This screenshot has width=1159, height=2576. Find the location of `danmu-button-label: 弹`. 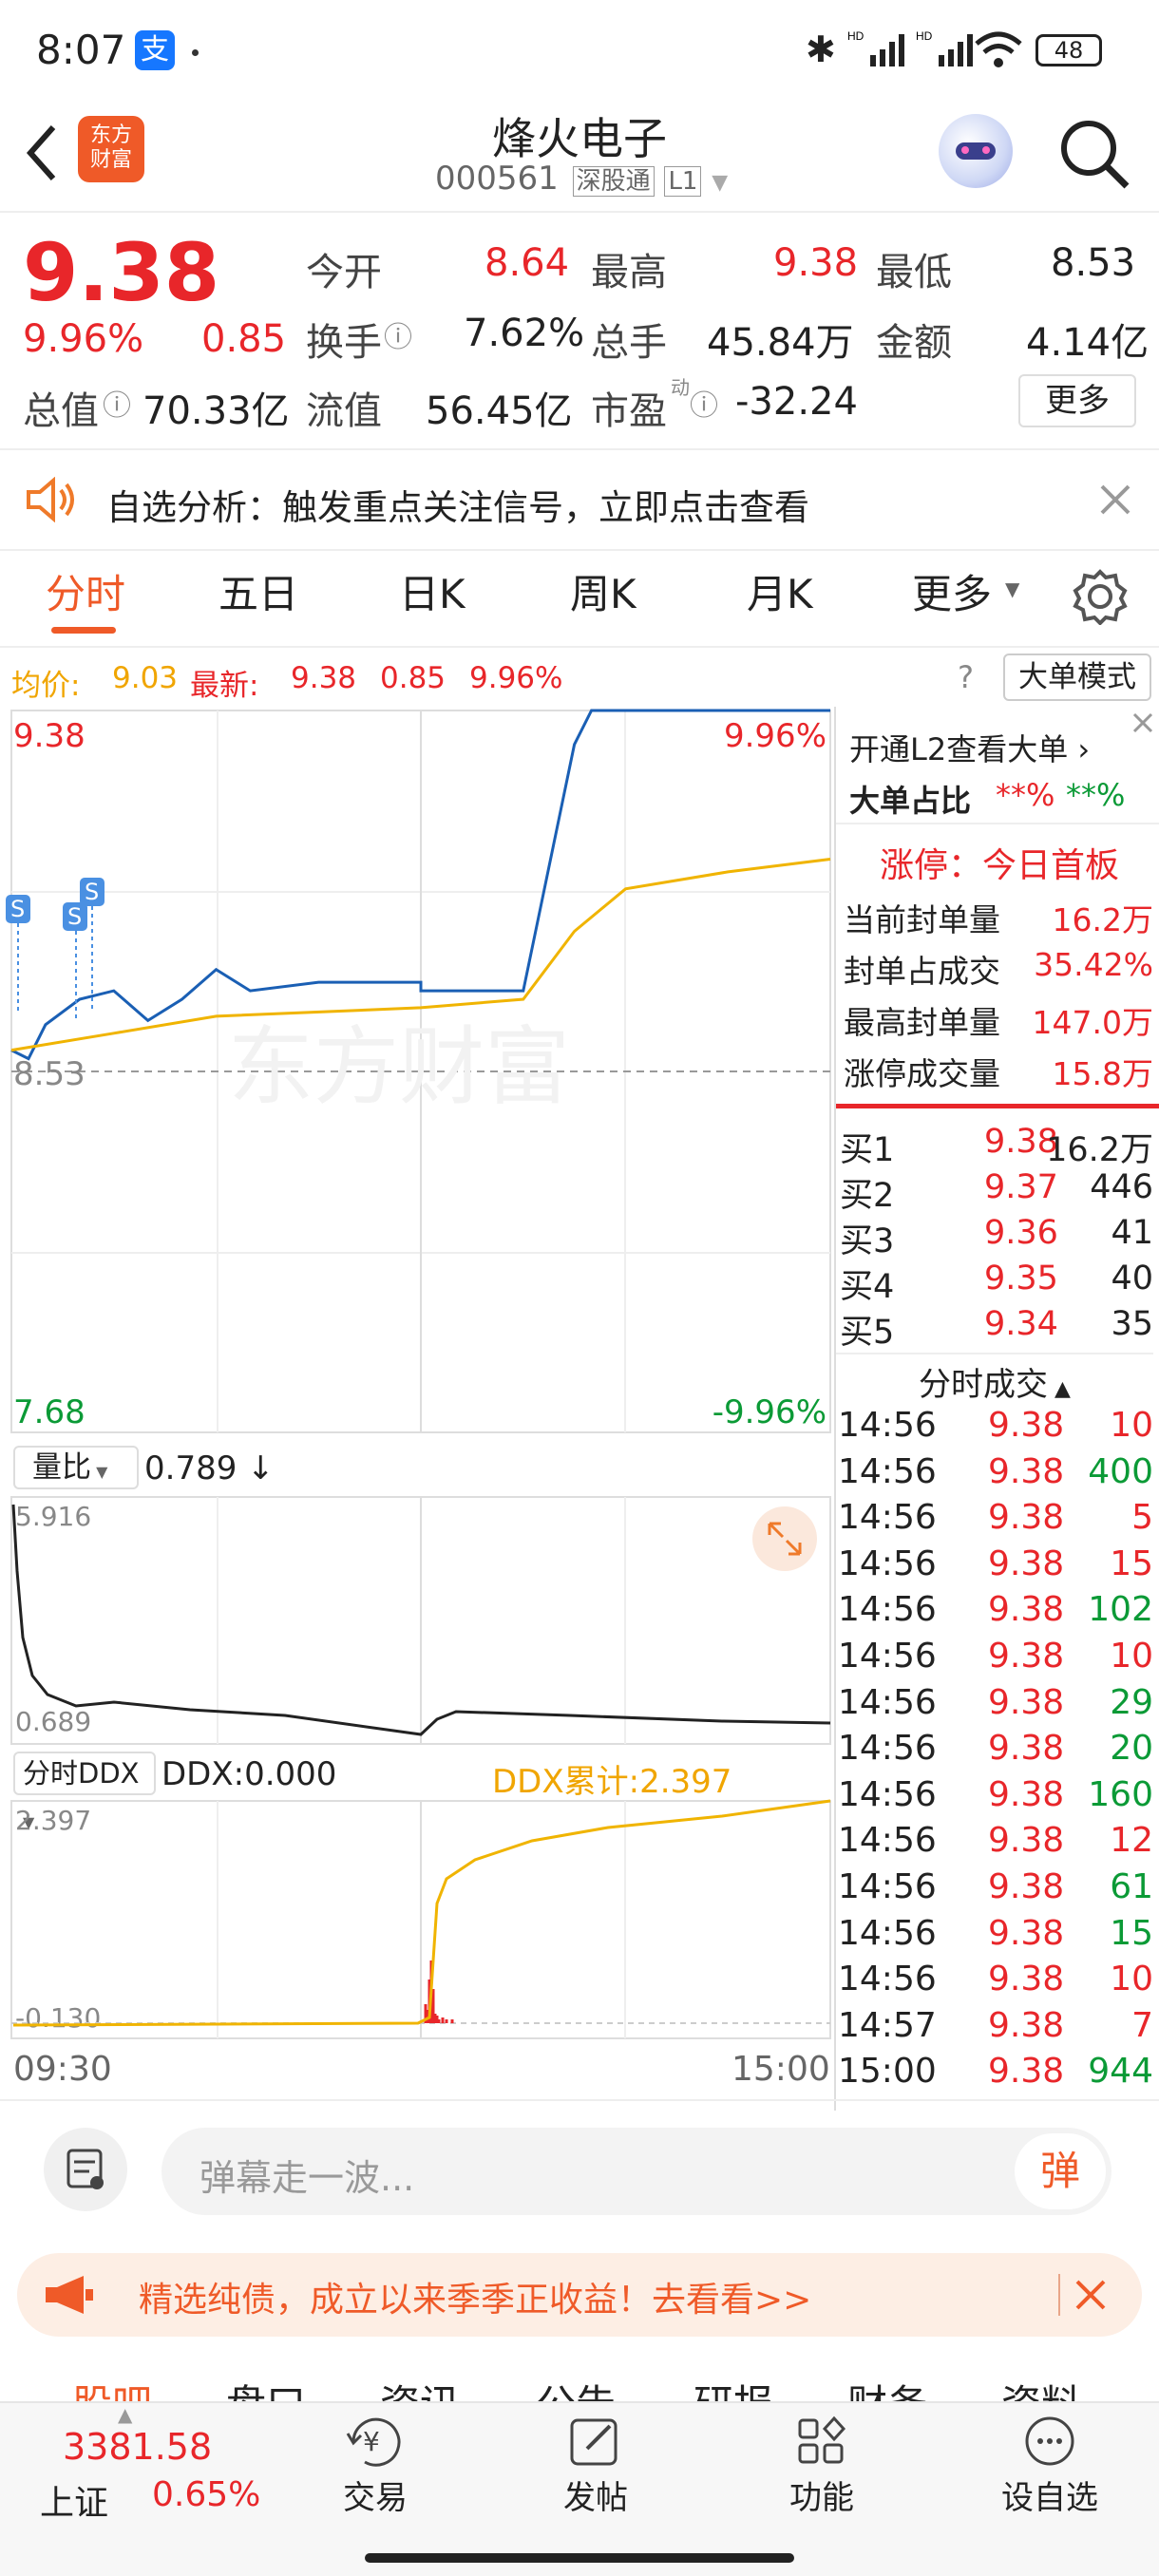

danmu-button-label: 弹 is located at coordinates (1059, 2171).